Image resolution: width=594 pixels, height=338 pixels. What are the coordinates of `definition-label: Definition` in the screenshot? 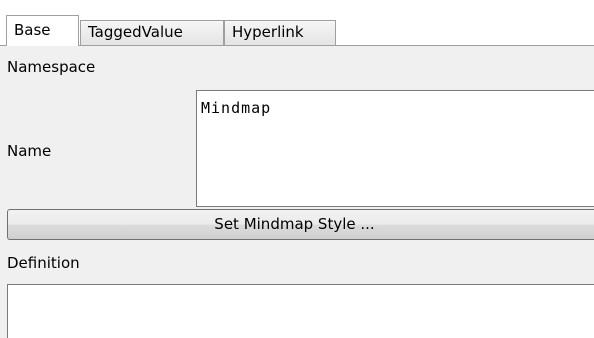 It's located at (43, 263).